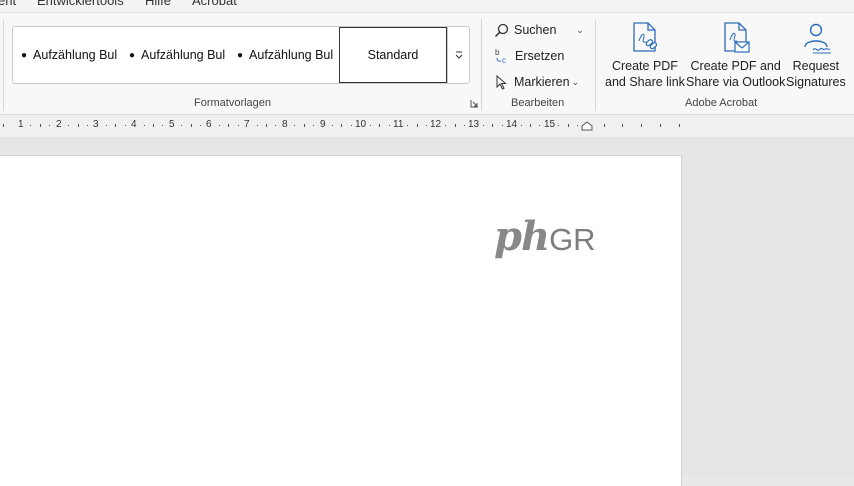 This screenshot has height=486, width=854. Describe the element at coordinates (233, 103) in the screenshot. I see `group-label-formatvorlagen: Formatvorlagen` at that location.